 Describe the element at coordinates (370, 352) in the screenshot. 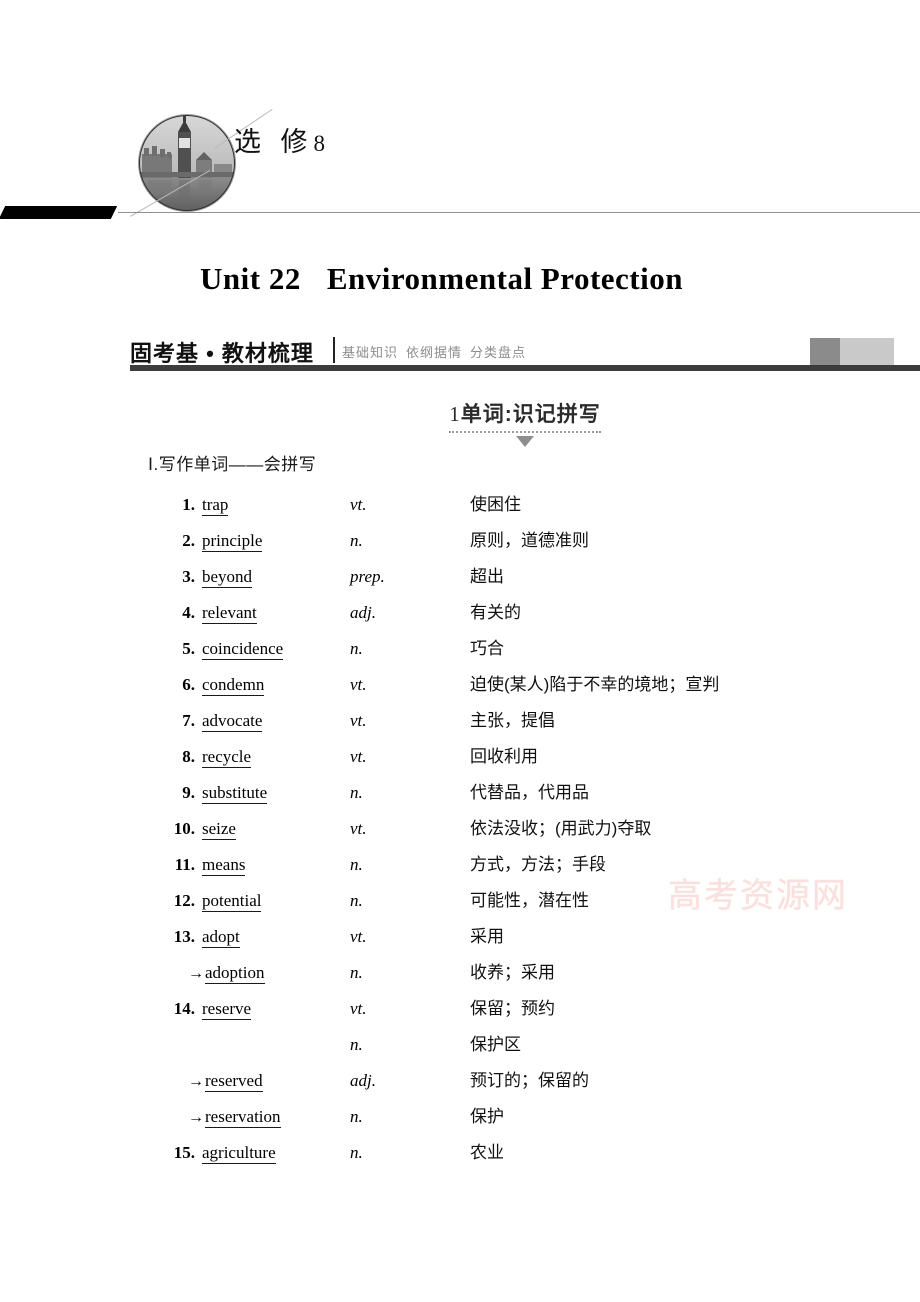

I see `section-subtitle-1: 基础知识` at that location.